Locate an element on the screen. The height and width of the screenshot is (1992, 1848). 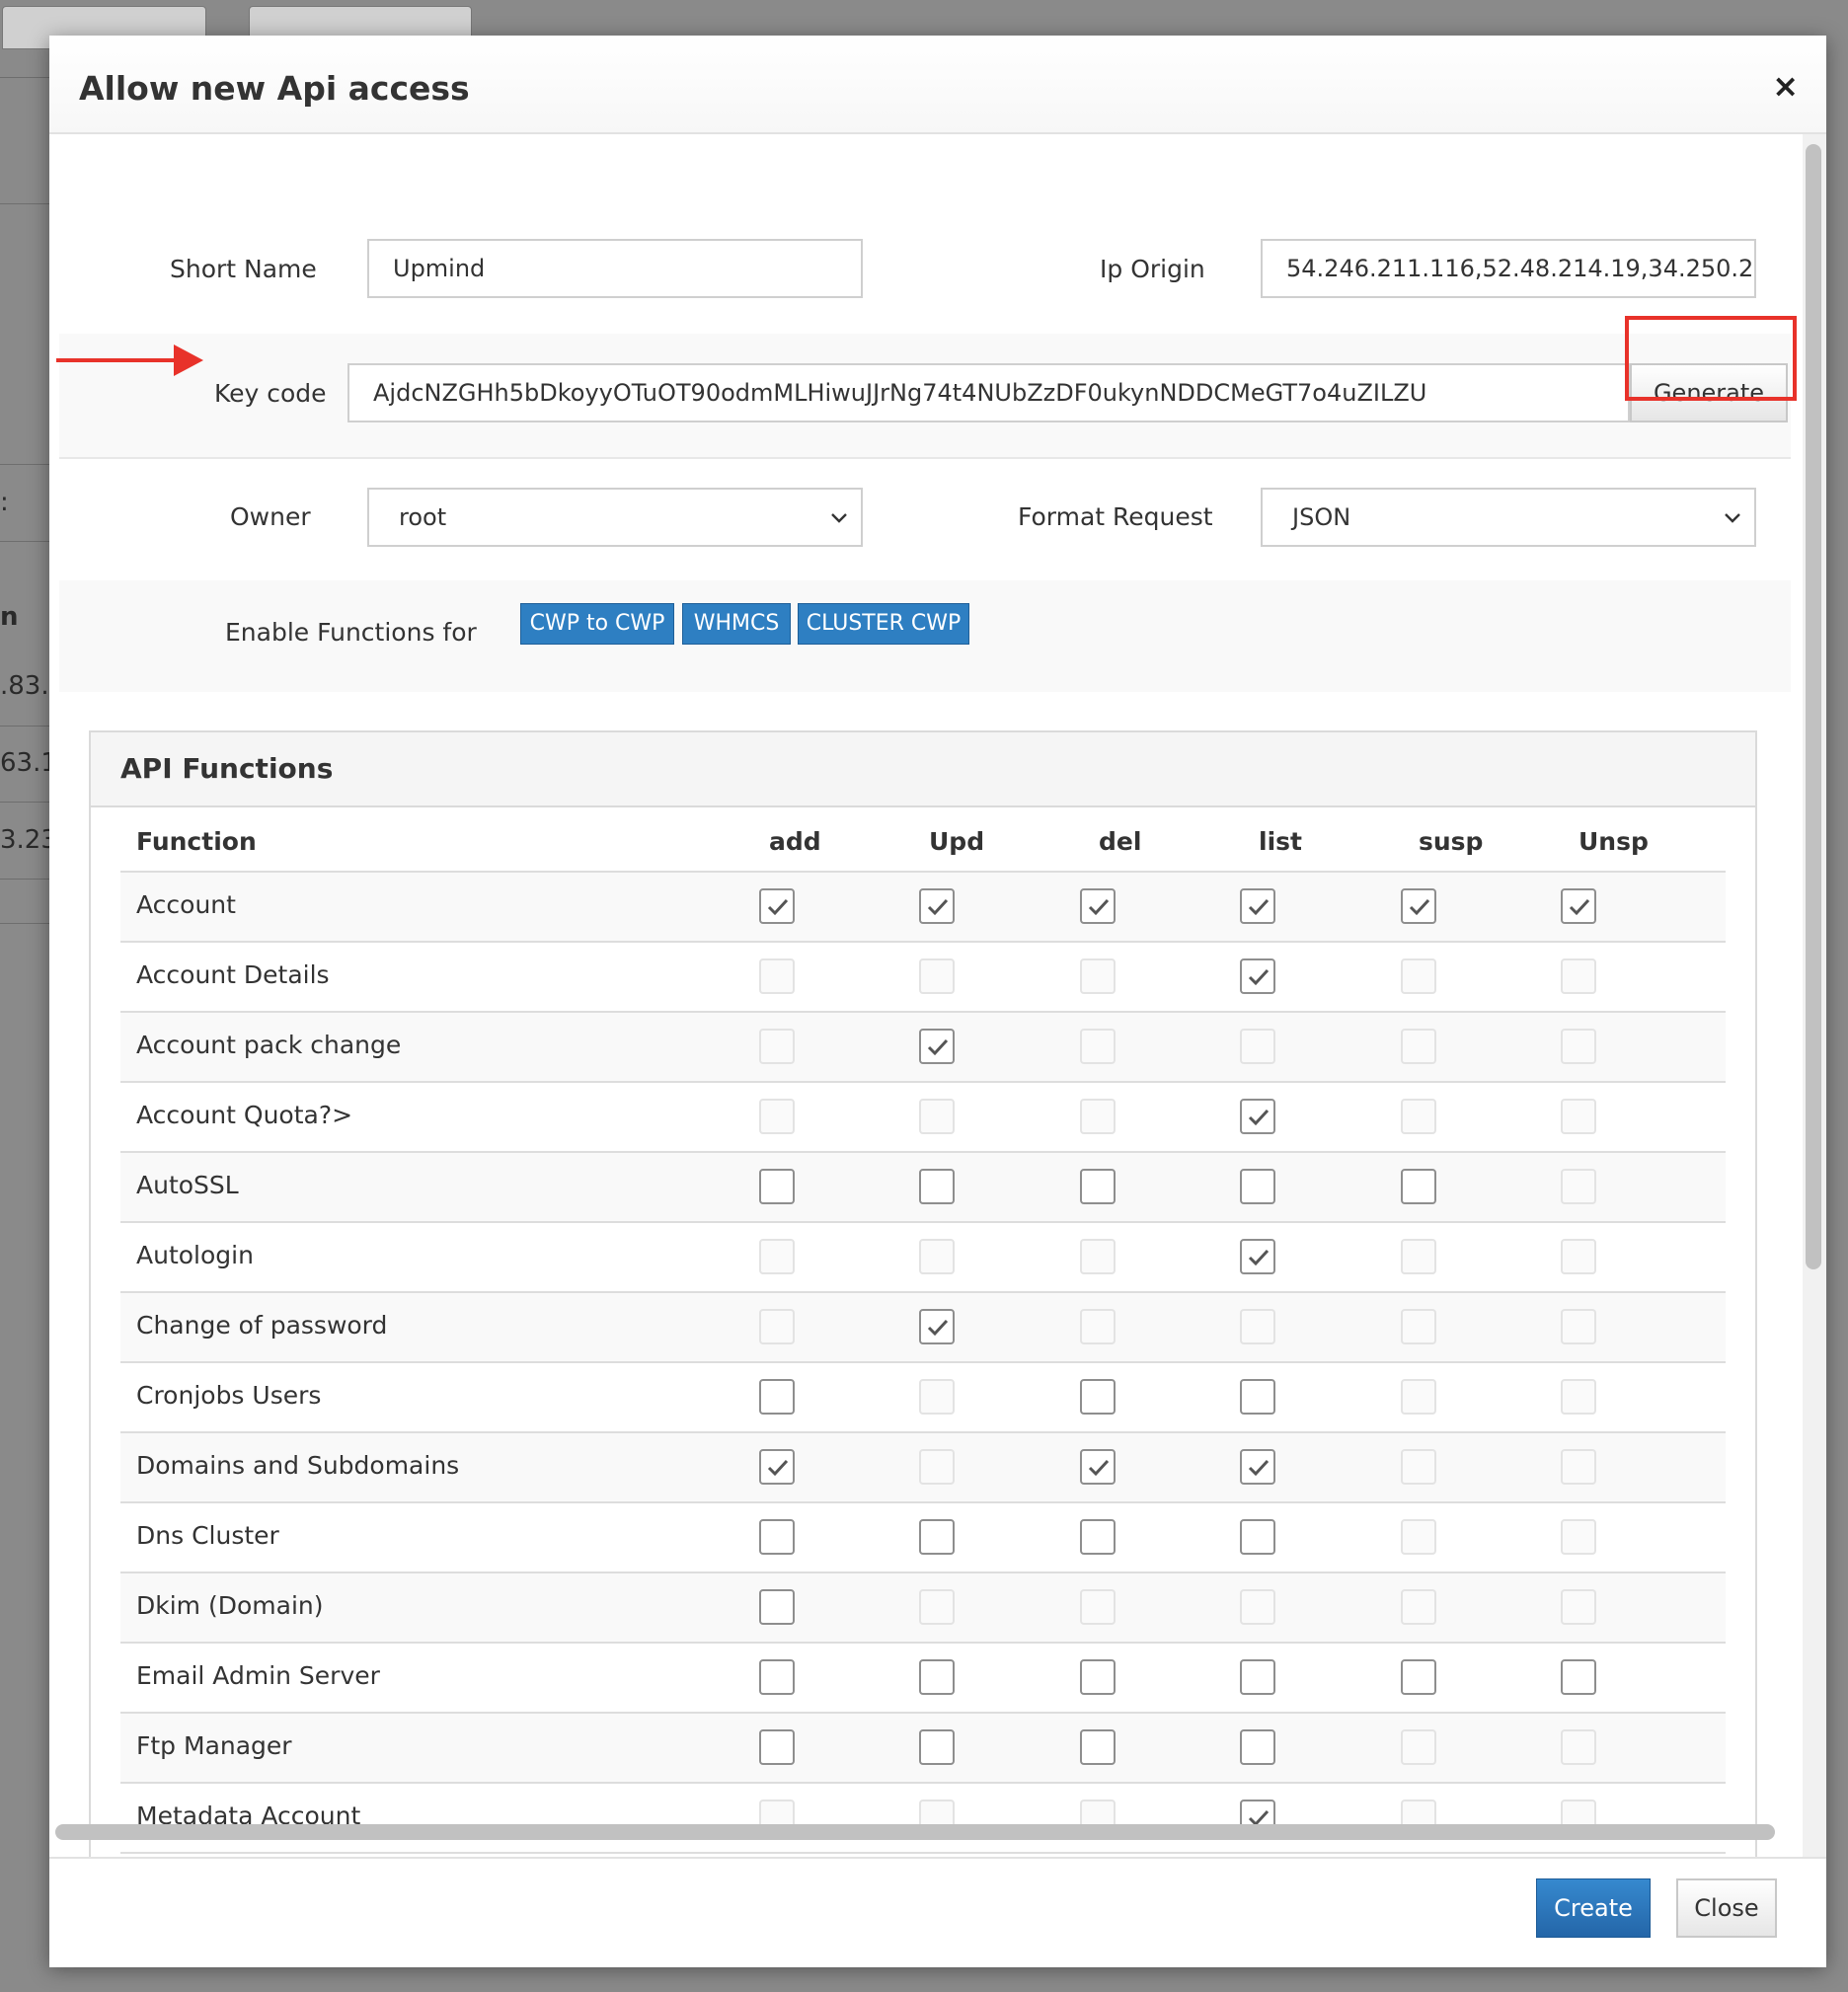
table-row: Ftp Manager is located at coordinates (923, 1749).